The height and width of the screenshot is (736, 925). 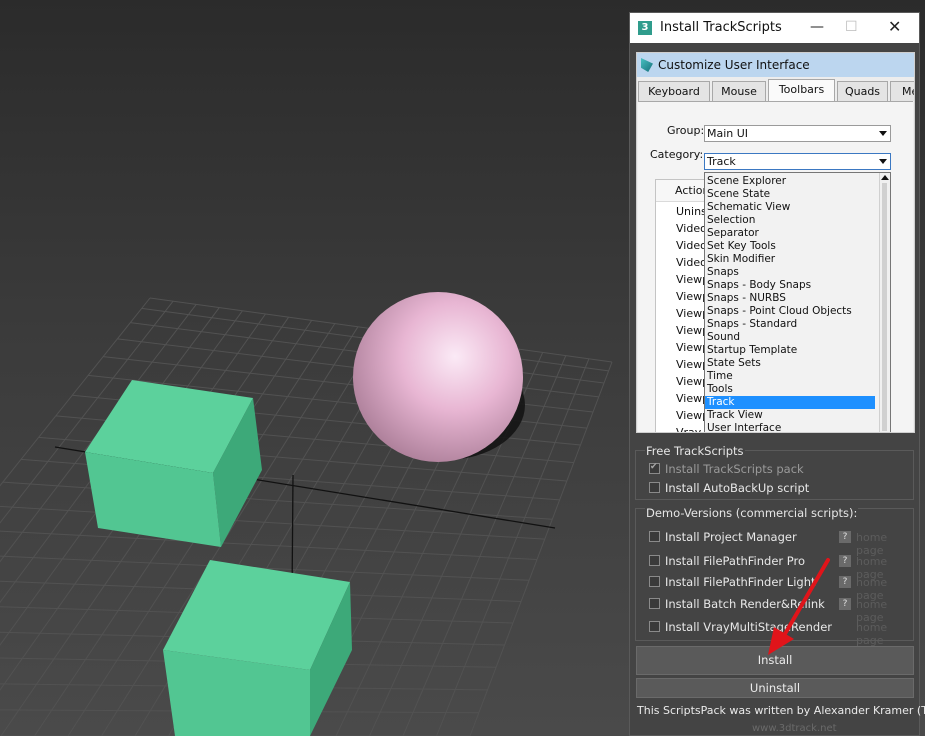 What do you see at coordinates (790, 272) in the screenshot?
I see `category-option: Snaps` at bounding box center [790, 272].